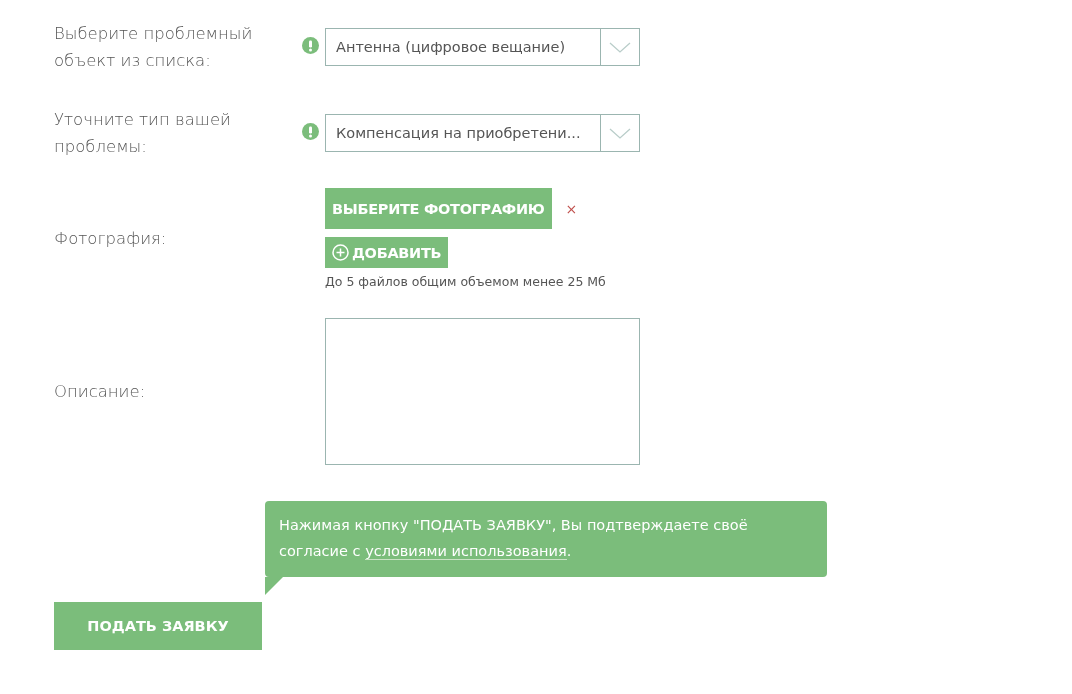  What do you see at coordinates (154, 47) in the screenshot?
I see `field-label: Выберите проблемный объект из списка:` at bounding box center [154, 47].